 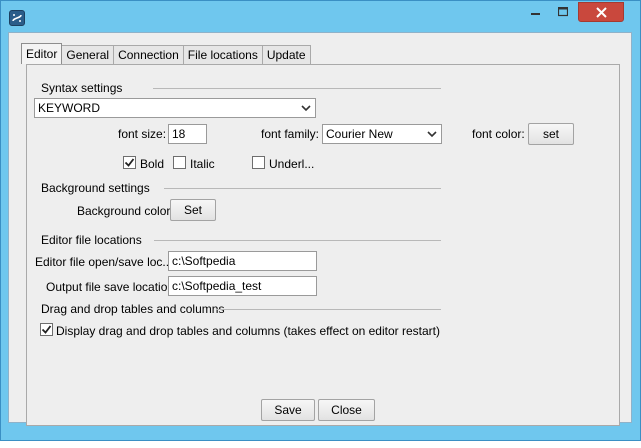 What do you see at coordinates (69, 108) in the screenshot?
I see `syntax-element-value: KEYWORD` at bounding box center [69, 108].